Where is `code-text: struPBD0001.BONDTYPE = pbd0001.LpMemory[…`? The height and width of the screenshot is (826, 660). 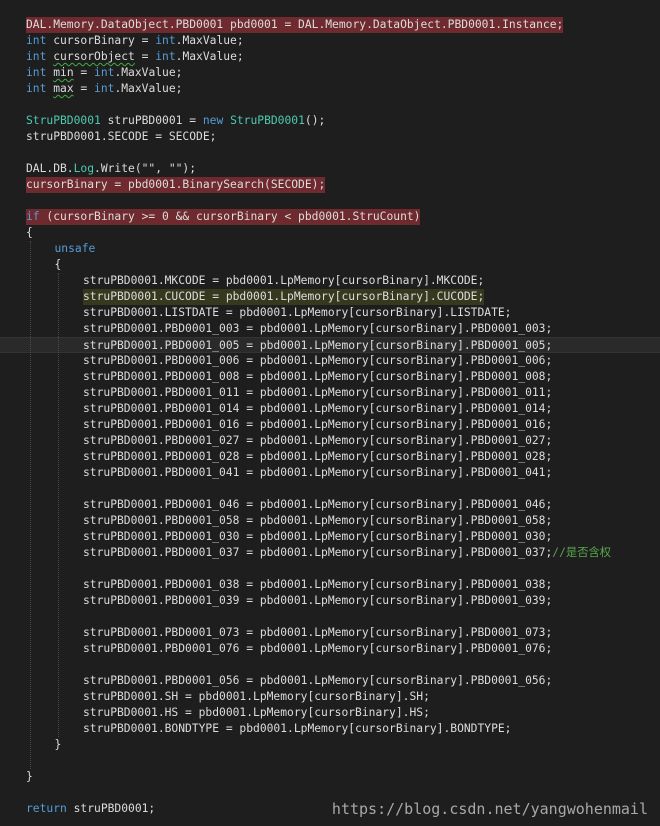
code-text: struPBD0001.BONDTYPE = pbd0001.LpMemory[… is located at coordinates (297, 729).